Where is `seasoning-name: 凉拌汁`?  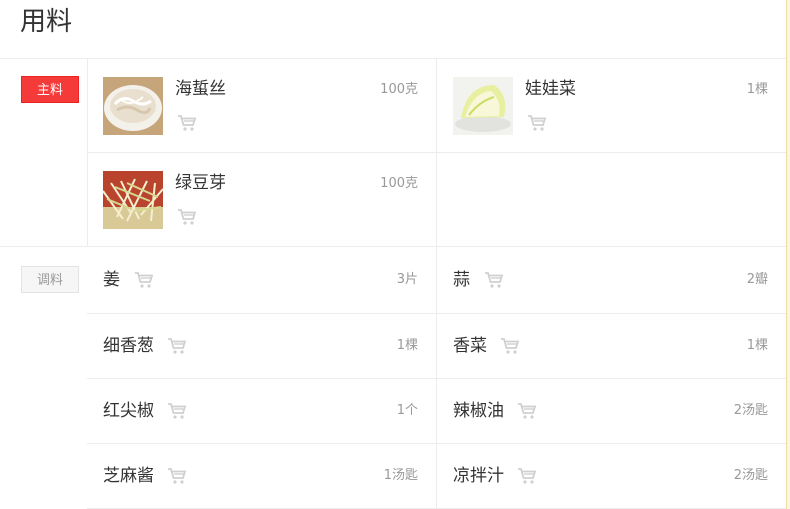
seasoning-name: 凉拌汁 is located at coordinates (478, 476).